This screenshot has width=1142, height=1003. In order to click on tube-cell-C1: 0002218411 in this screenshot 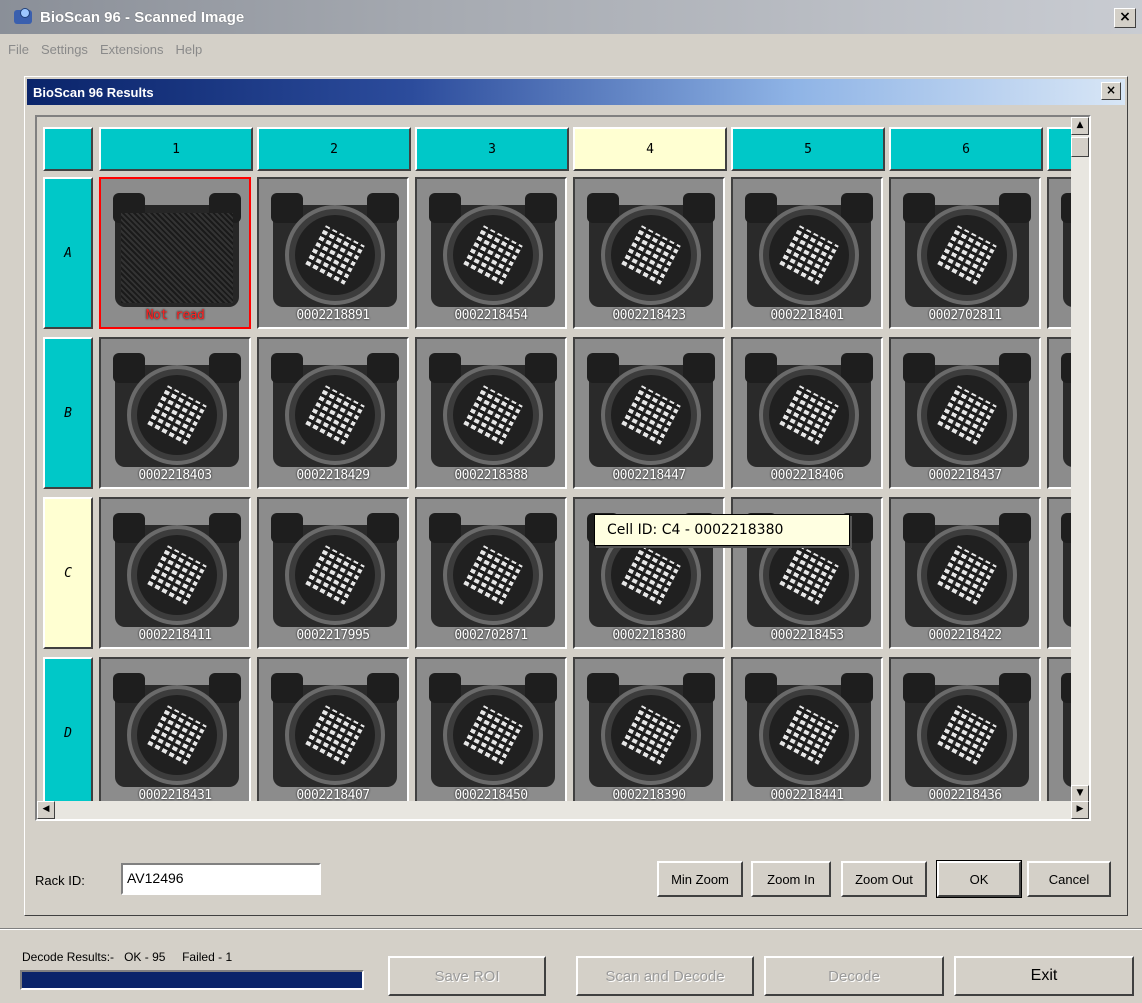, I will do `click(175, 573)`.